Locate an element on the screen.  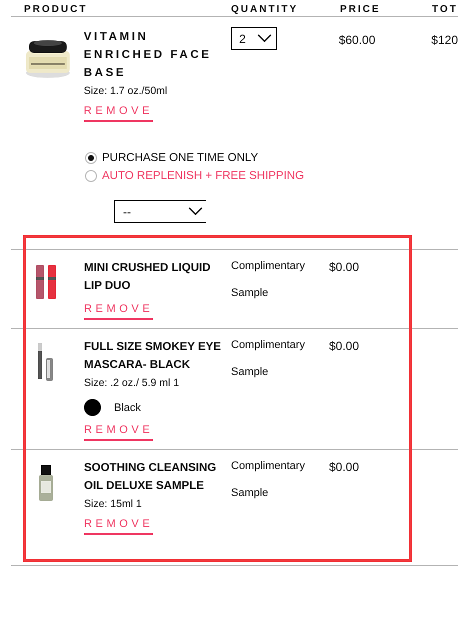
product-size: Size: 15ml 1 is located at coordinates (113, 504).